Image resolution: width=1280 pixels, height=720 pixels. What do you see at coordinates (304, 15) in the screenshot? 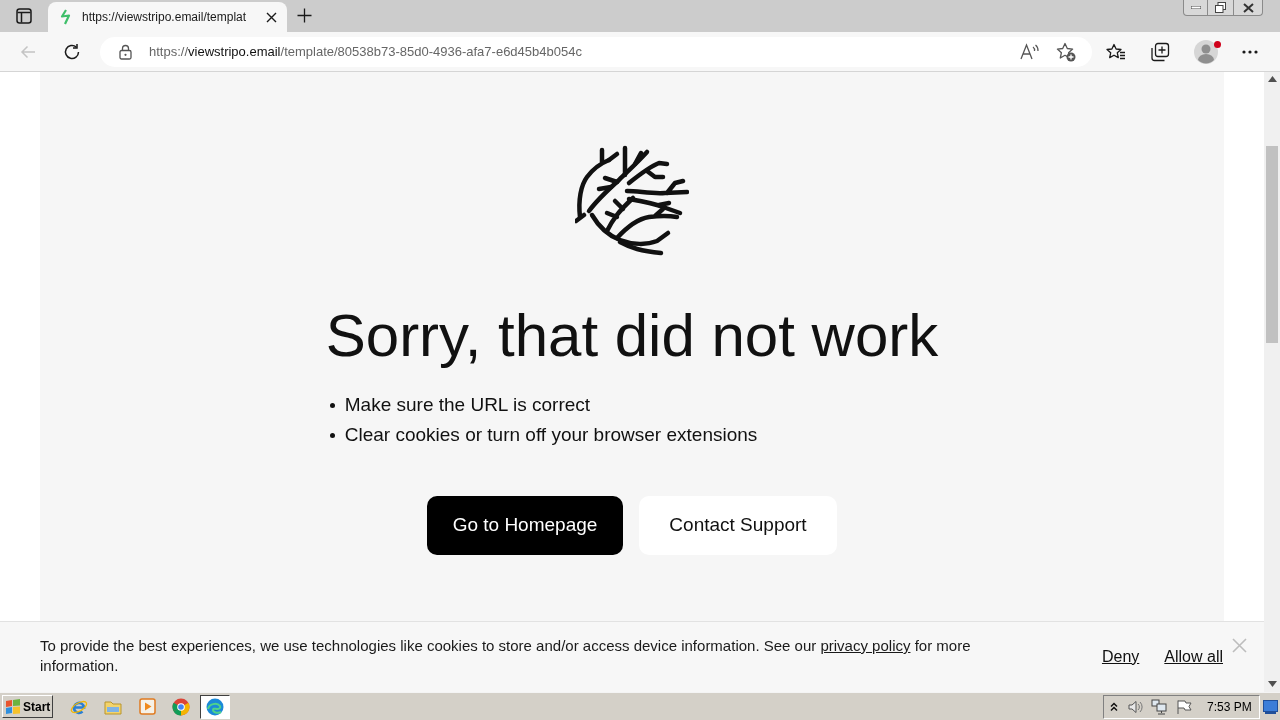
I see `plus-icon` at bounding box center [304, 15].